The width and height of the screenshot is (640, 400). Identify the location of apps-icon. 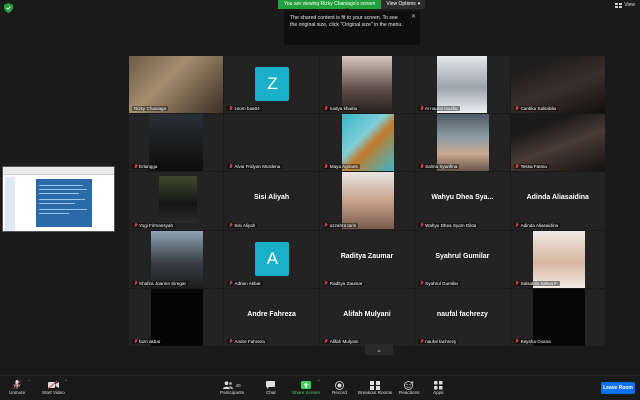
(438, 384).